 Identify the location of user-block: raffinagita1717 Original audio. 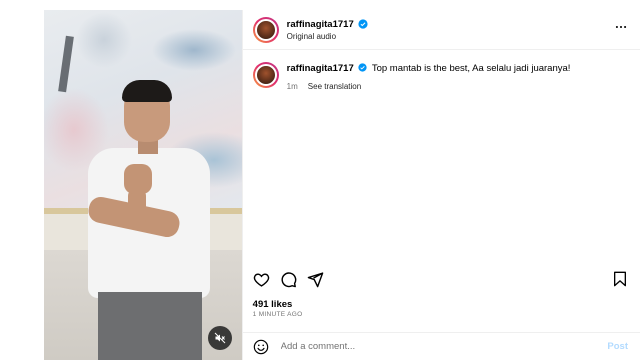
(327, 30).